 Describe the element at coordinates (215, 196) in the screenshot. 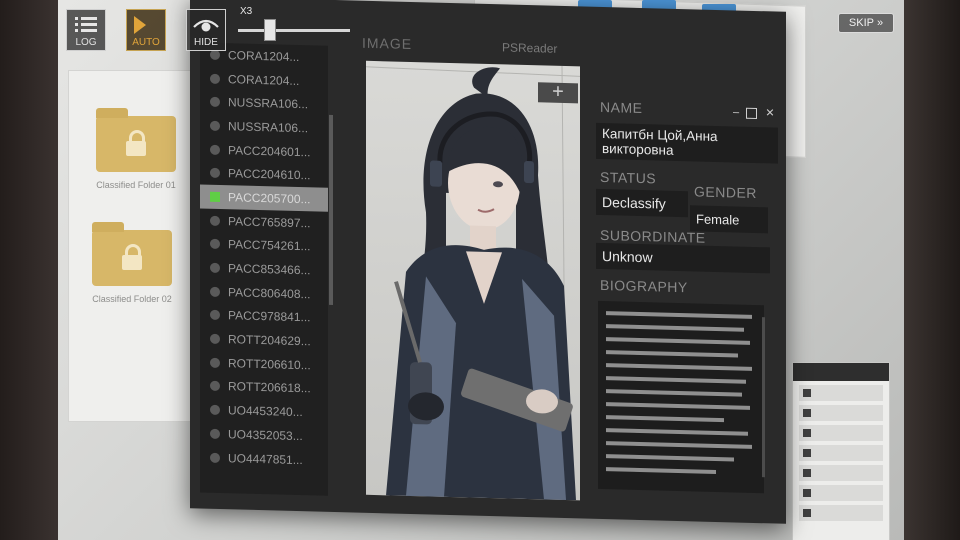

I see `selected-indicator-icon` at that location.